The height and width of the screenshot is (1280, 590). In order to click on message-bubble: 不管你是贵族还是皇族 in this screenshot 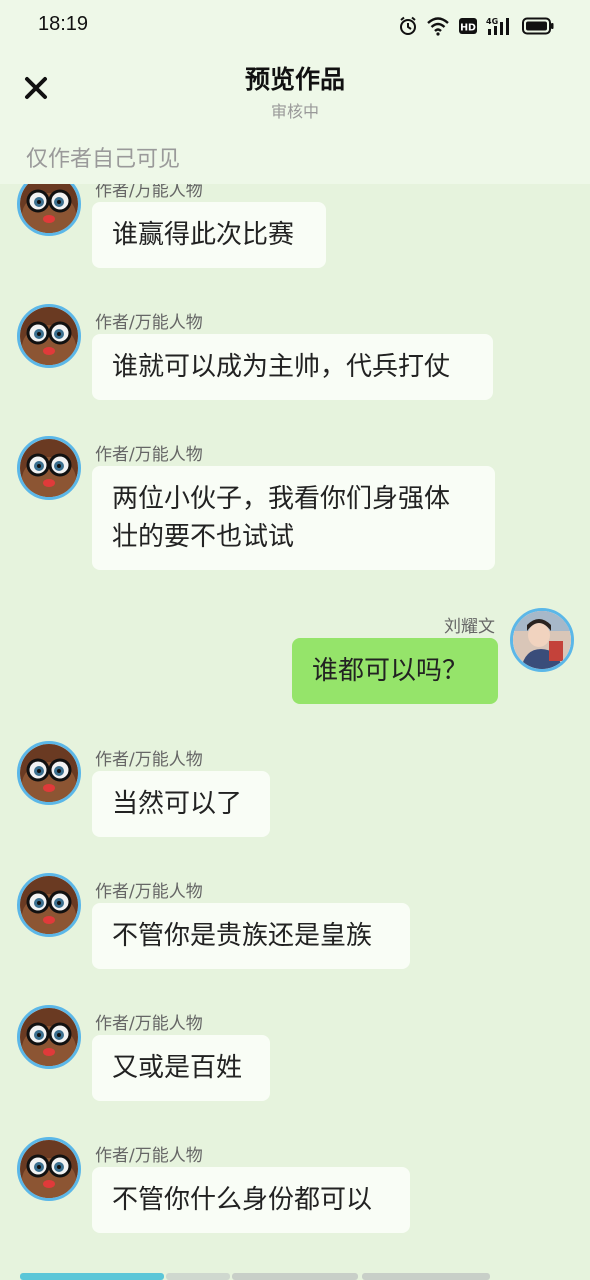, I will do `click(251, 936)`.